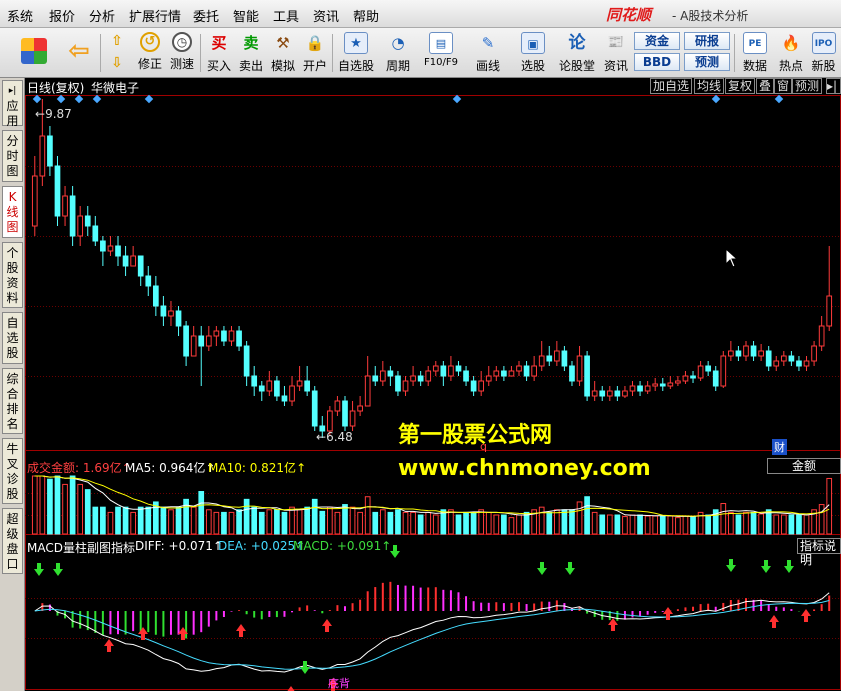 This screenshot has width=841, height=691. I want to click on apps-button, so click(34, 53).